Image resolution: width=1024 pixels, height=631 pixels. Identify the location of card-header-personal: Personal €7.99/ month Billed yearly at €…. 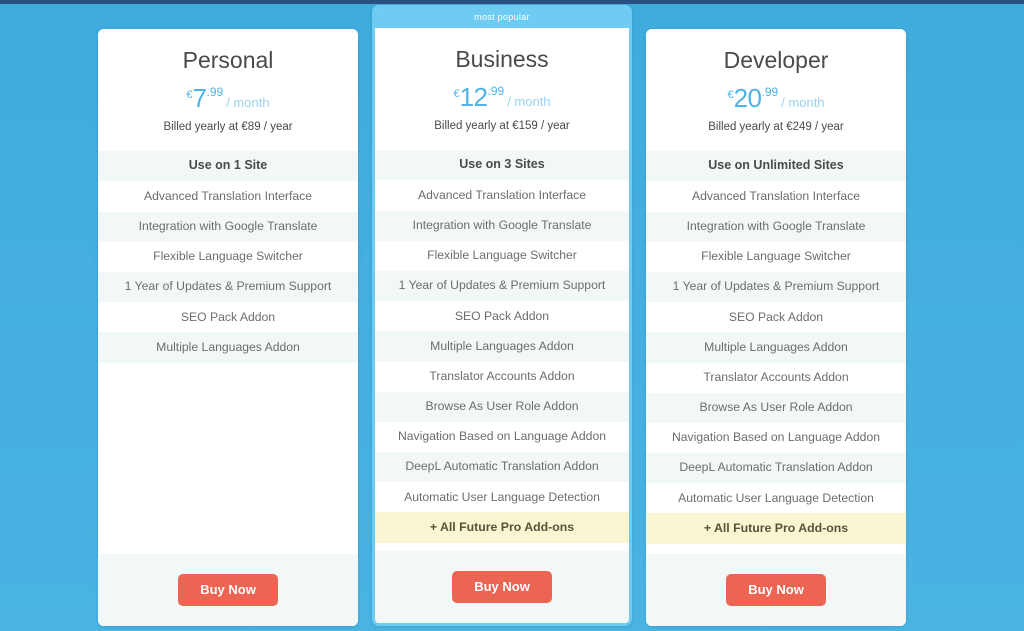
(228, 90).